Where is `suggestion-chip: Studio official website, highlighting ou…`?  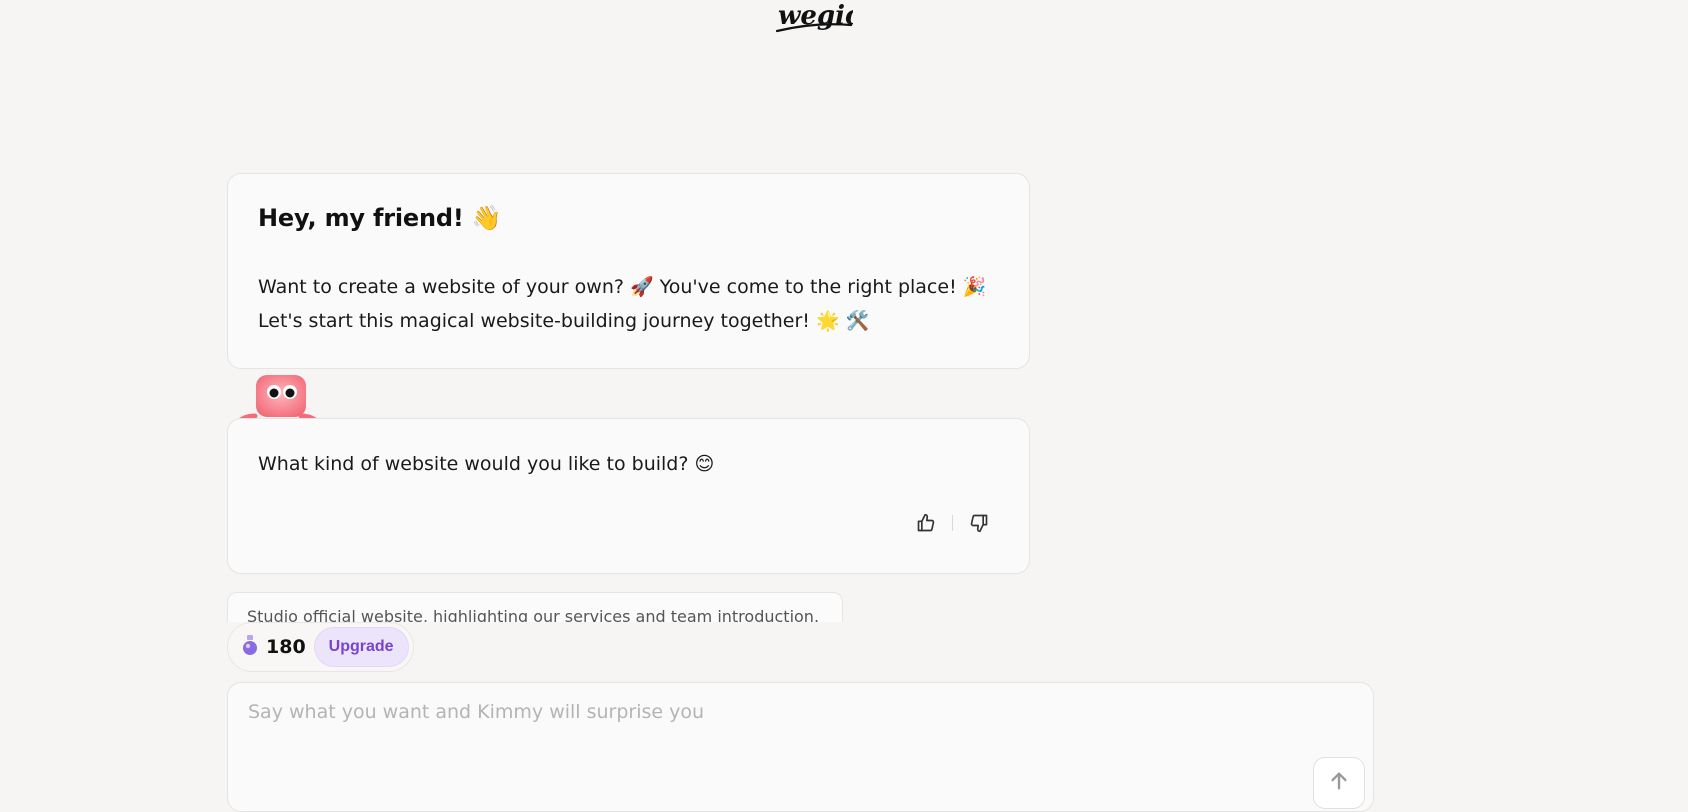 suggestion-chip: Studio official website, highlighting ou… is located at coordinates (535, 607).